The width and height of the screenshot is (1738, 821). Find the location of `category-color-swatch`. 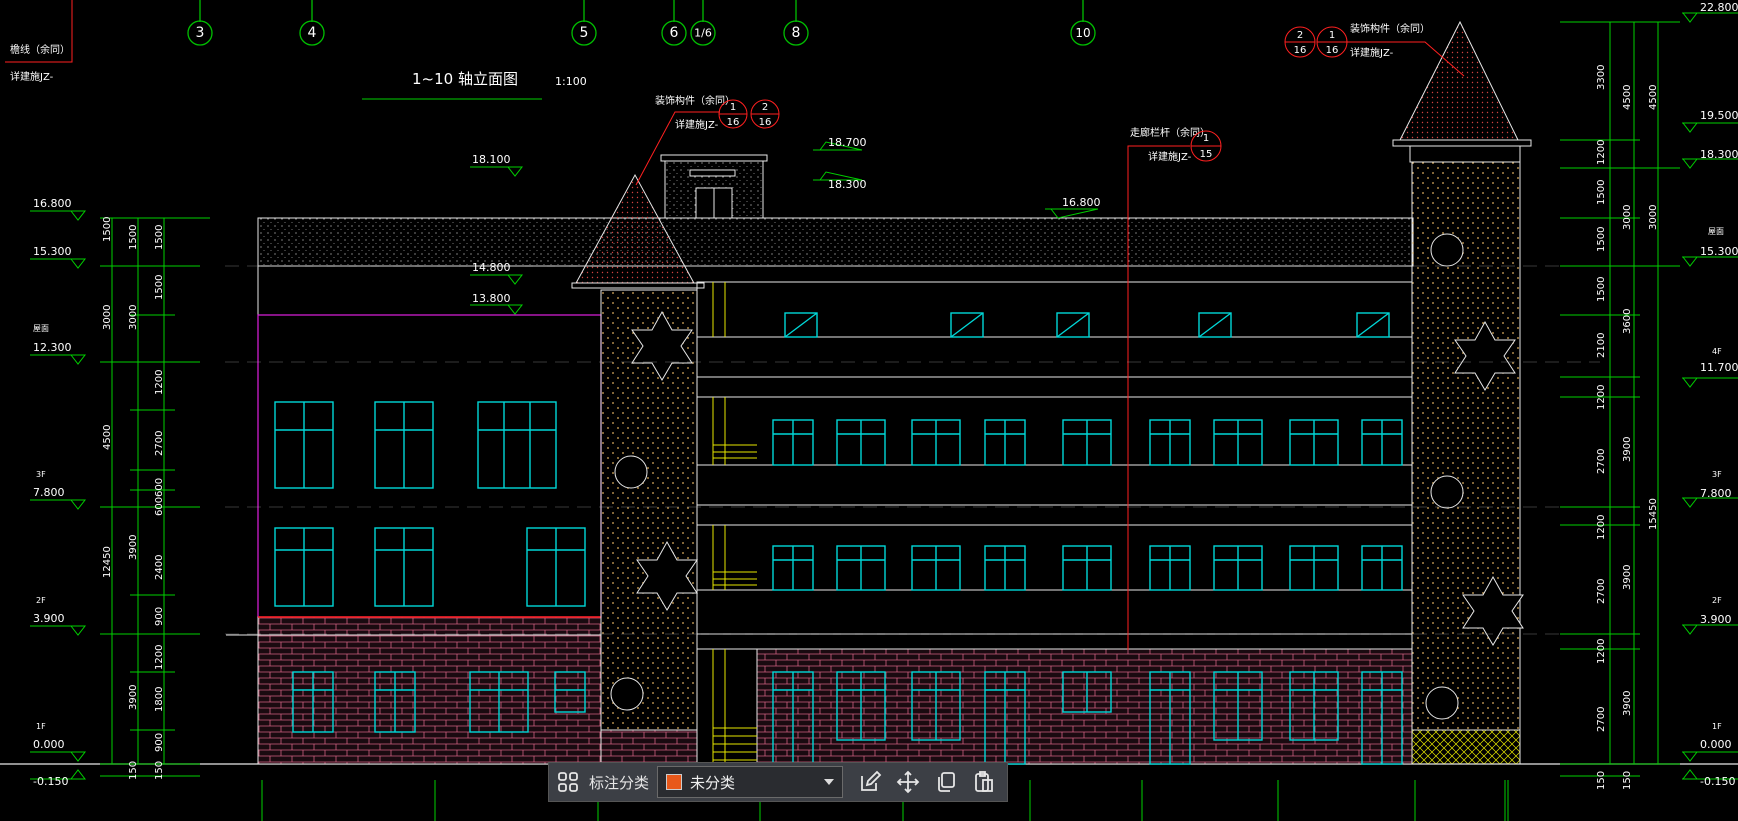

category-color-swatch is located at coordinates (674, 782).